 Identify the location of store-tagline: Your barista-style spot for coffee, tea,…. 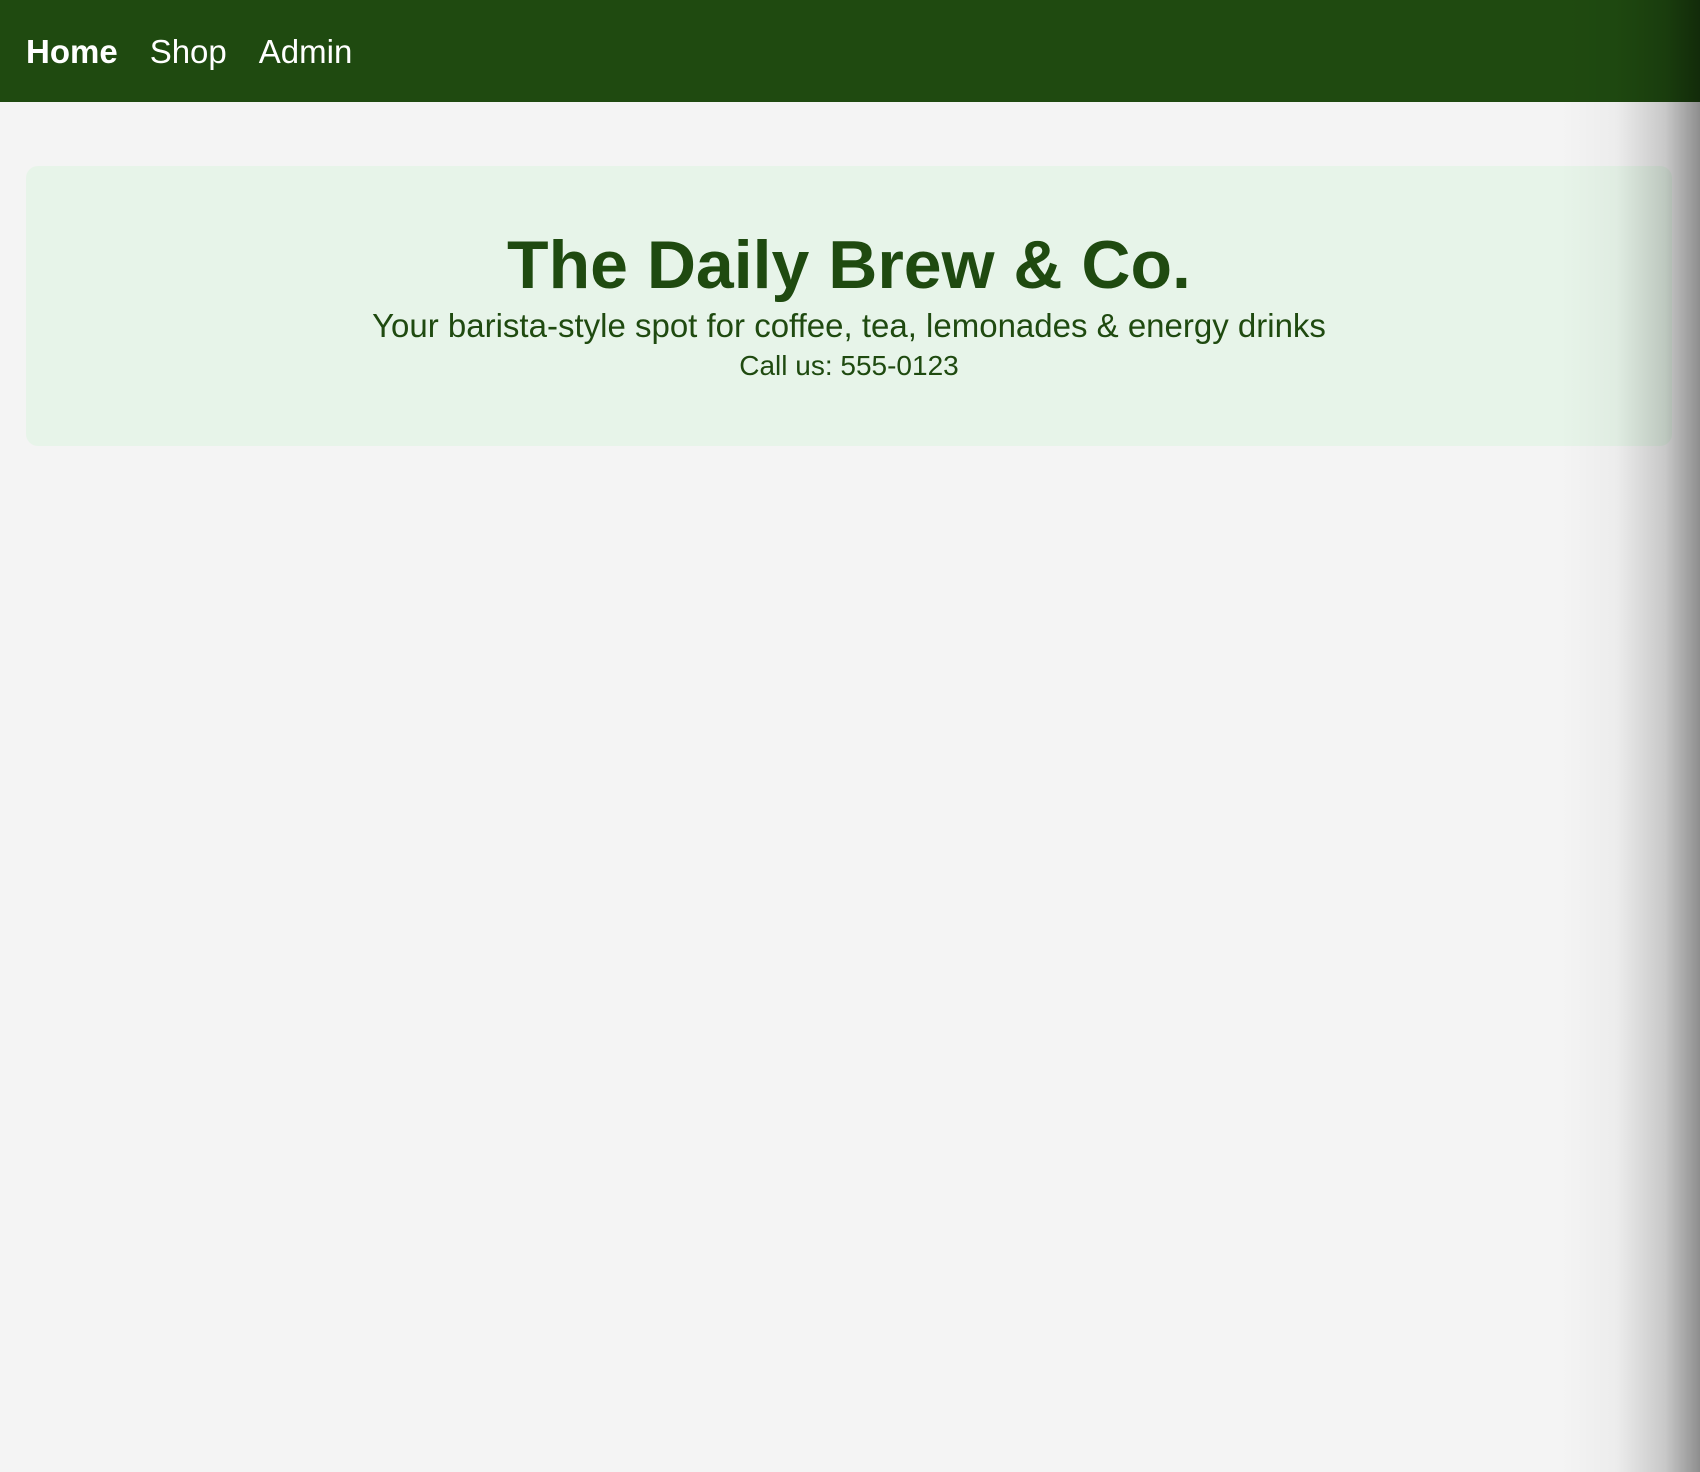
(849, 325).